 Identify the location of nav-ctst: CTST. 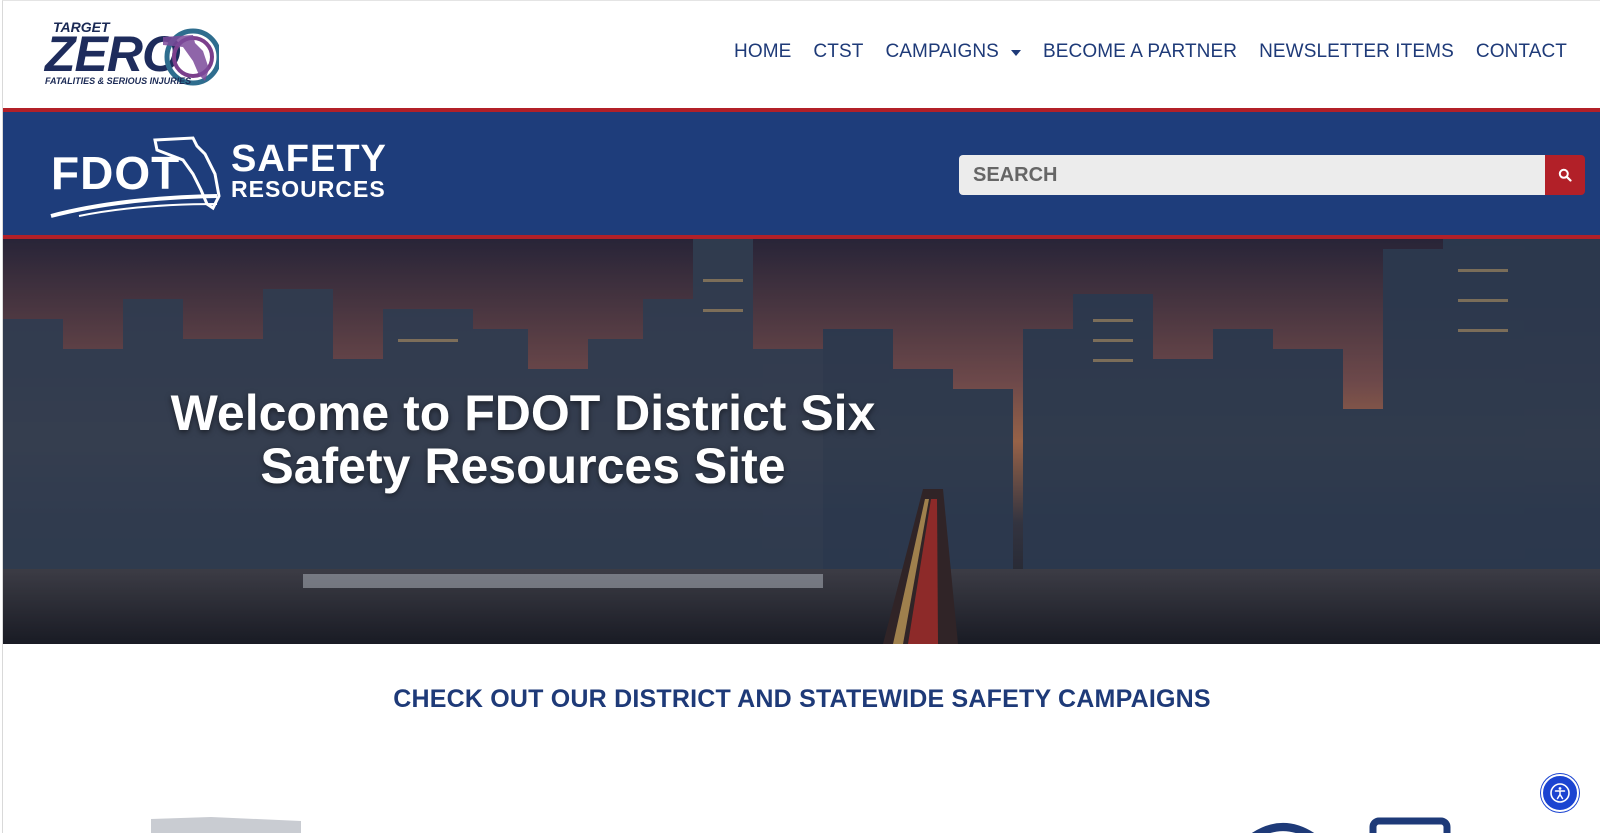
(838, 52).